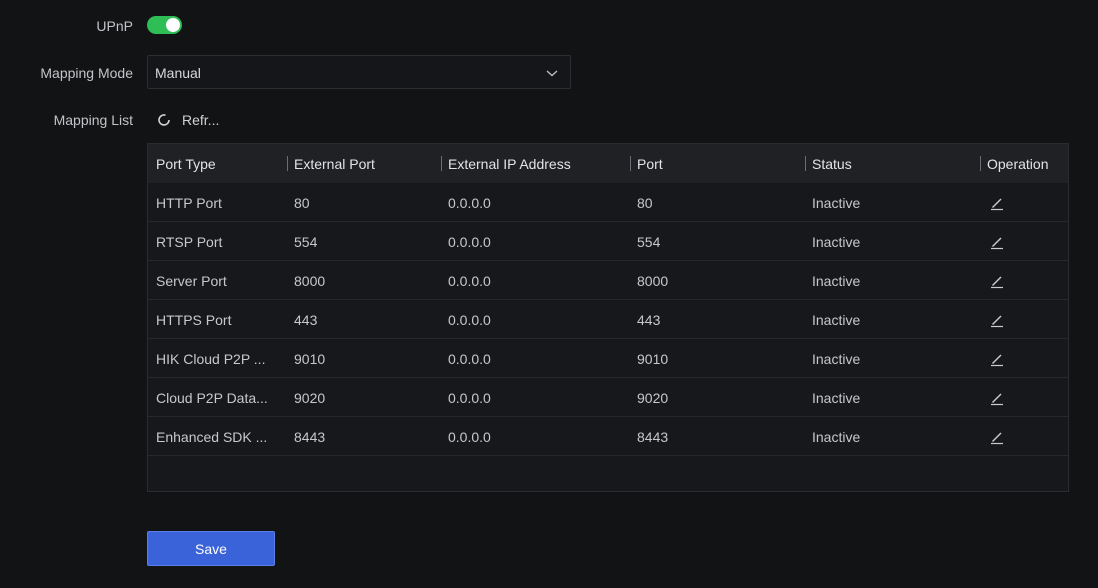  I want to click on cell-port-type: RTSP Port, so click(189, 242).